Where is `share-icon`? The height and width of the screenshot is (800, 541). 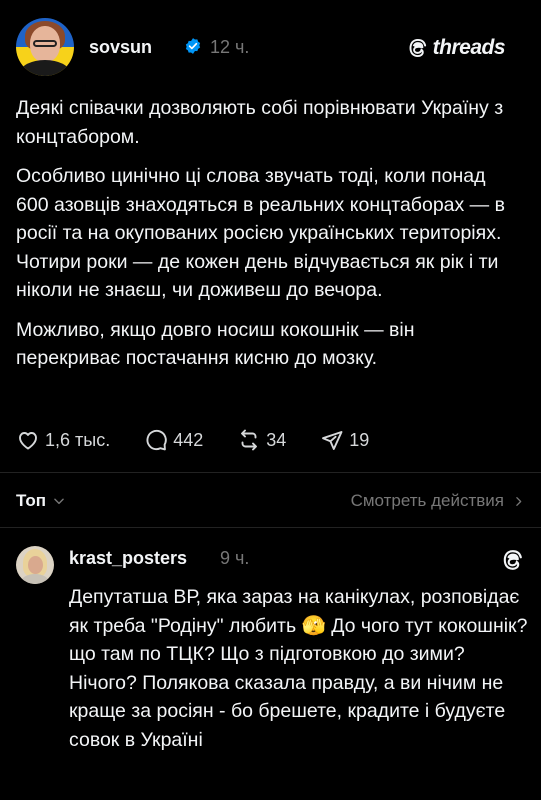 share-icon is located at coordinates (332, 440).